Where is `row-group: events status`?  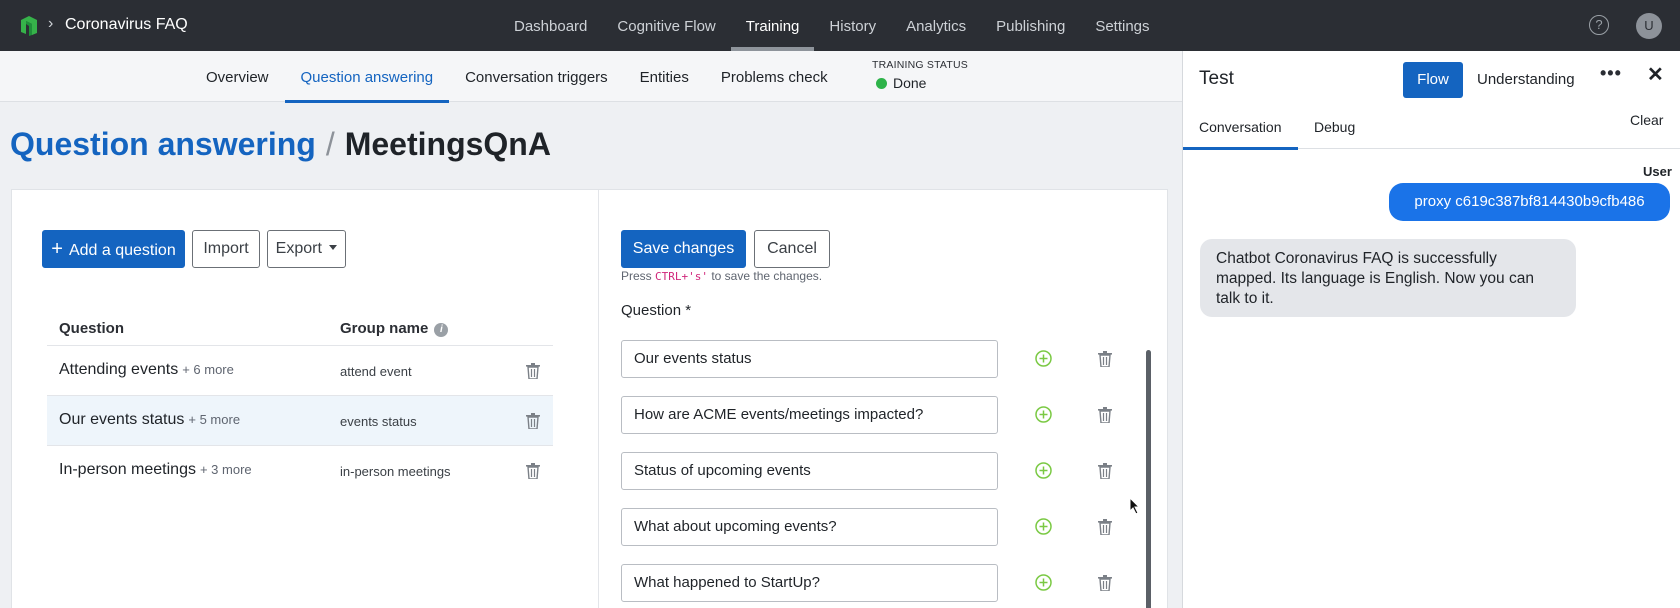 row-group: events status is located at coordinates (378, 421).